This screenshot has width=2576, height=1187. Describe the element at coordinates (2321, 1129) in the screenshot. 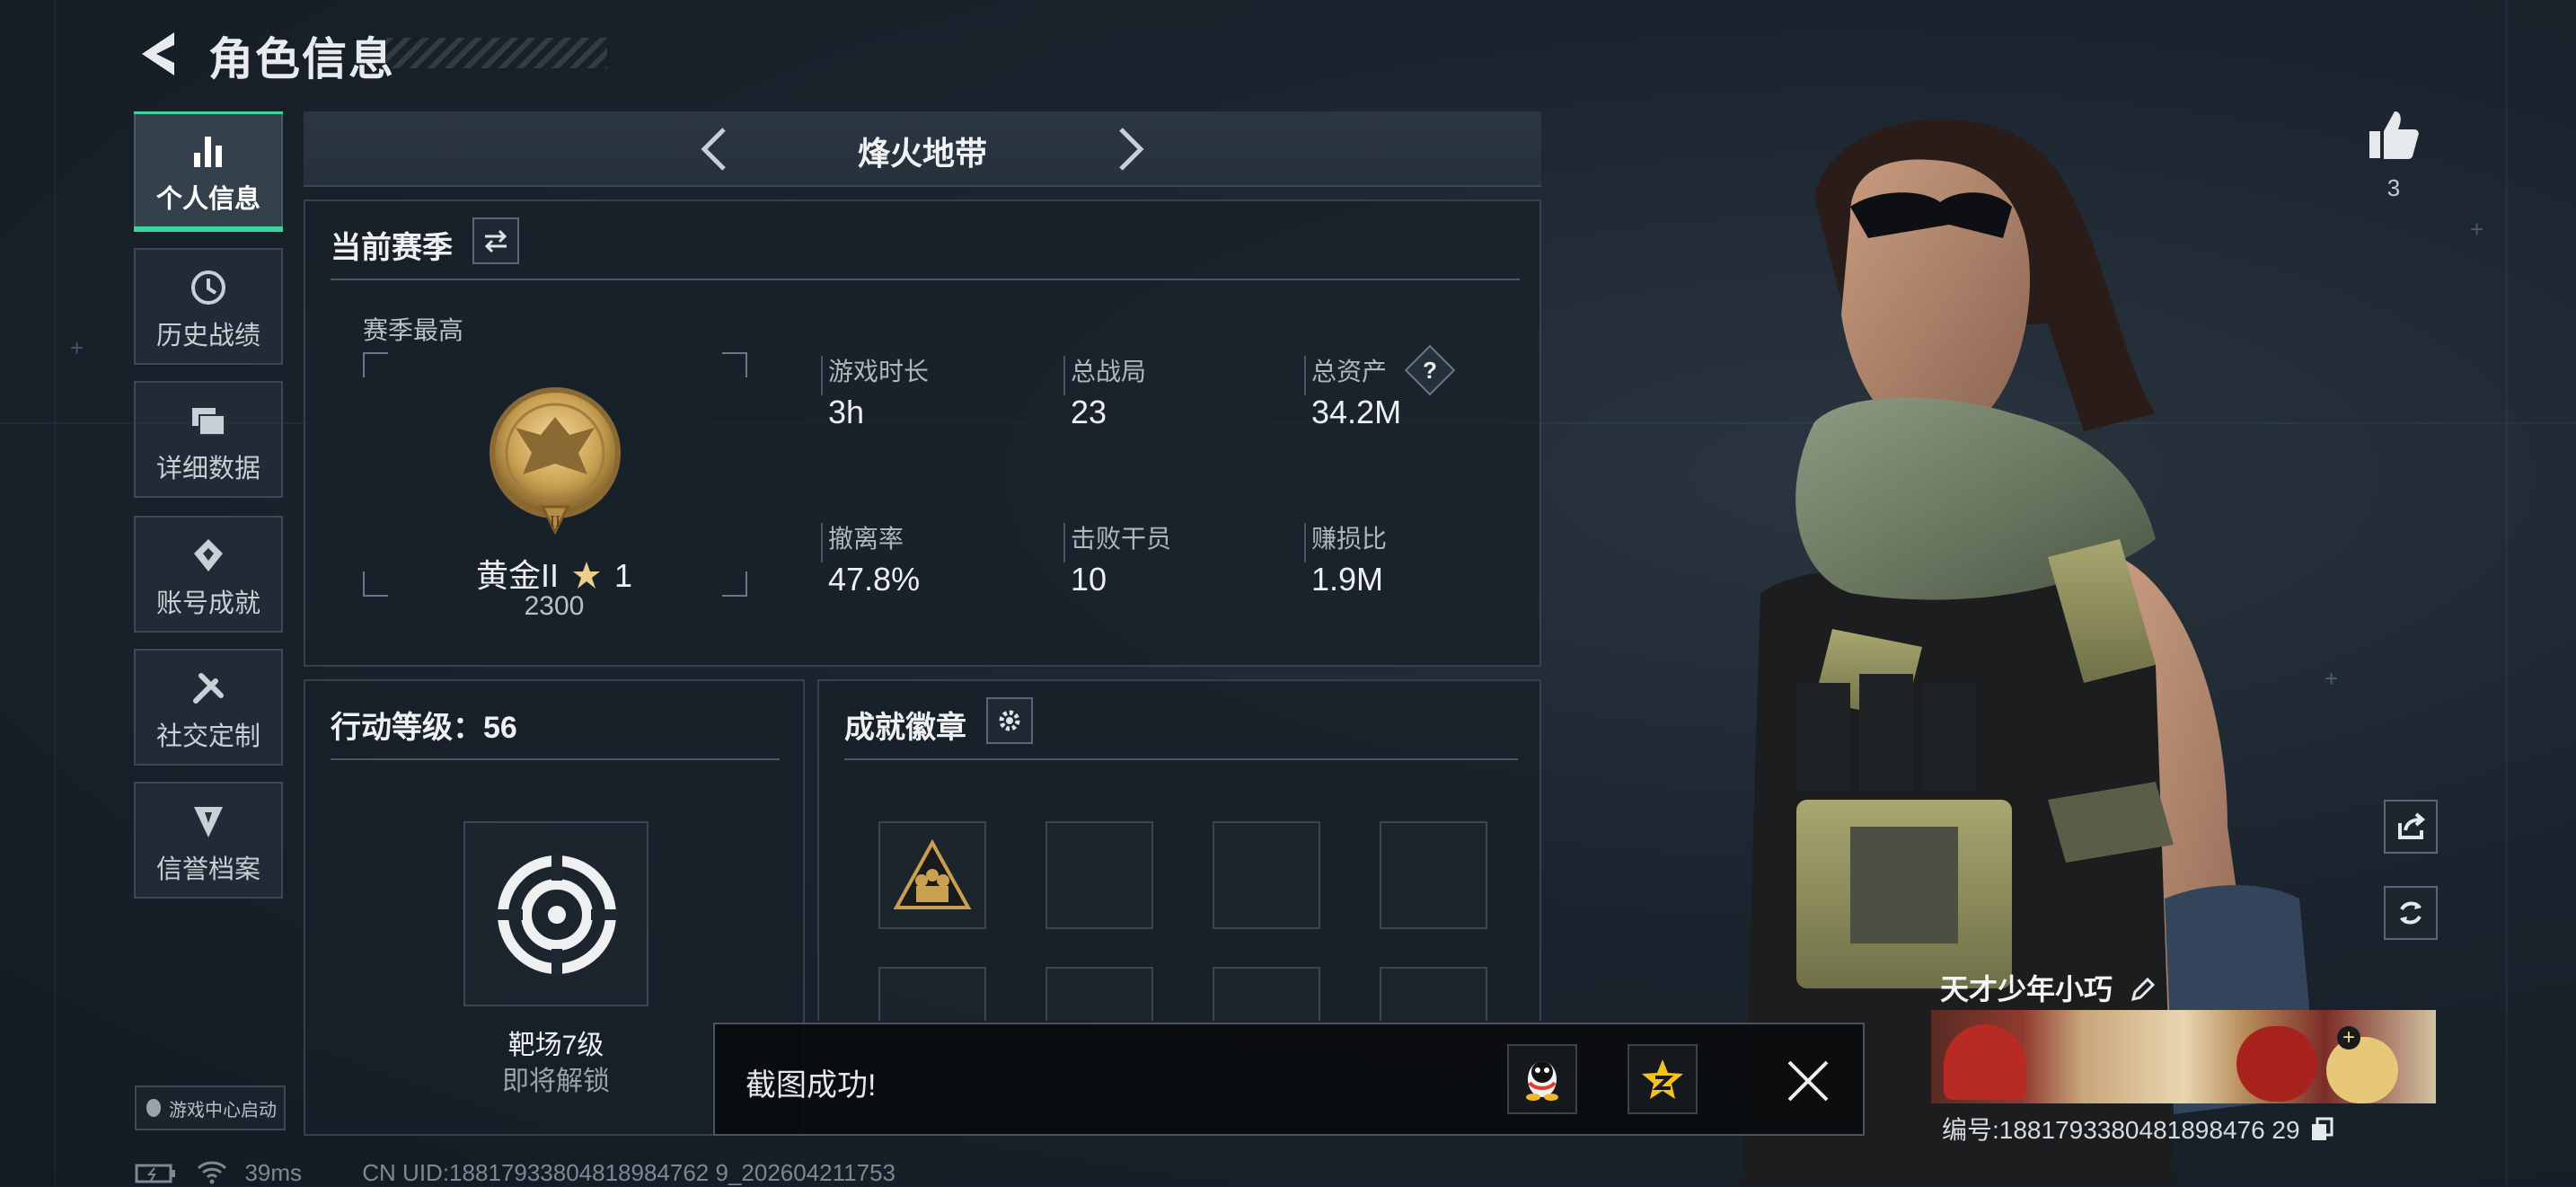

I see `copy-icon` at that location.